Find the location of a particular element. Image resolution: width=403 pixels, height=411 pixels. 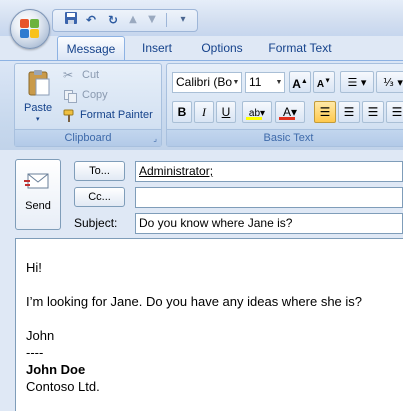

font-name-select: Calibri (Bo ▼ is located at coordinates (207, 82).